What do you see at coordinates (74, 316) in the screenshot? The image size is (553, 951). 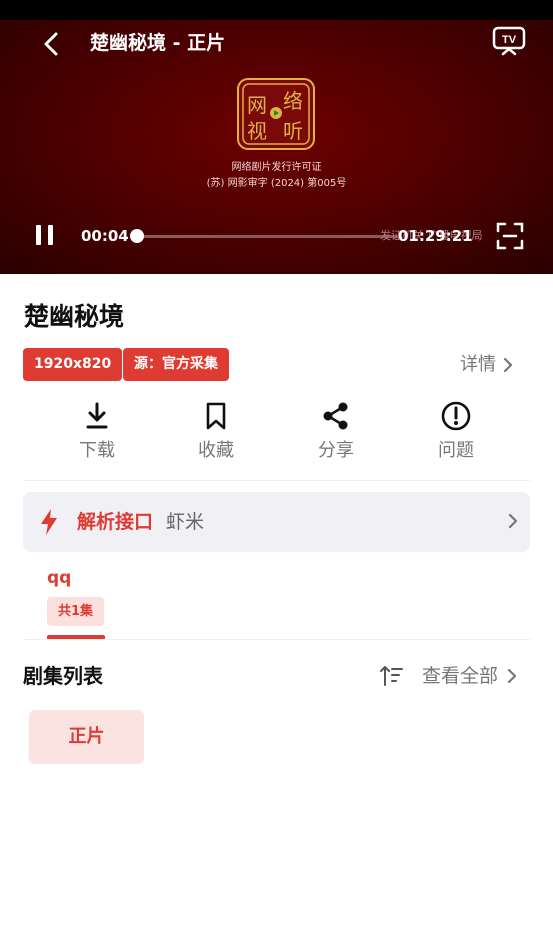 I see `video-title: 楚幽秘境` at bounding box center [74, 316].